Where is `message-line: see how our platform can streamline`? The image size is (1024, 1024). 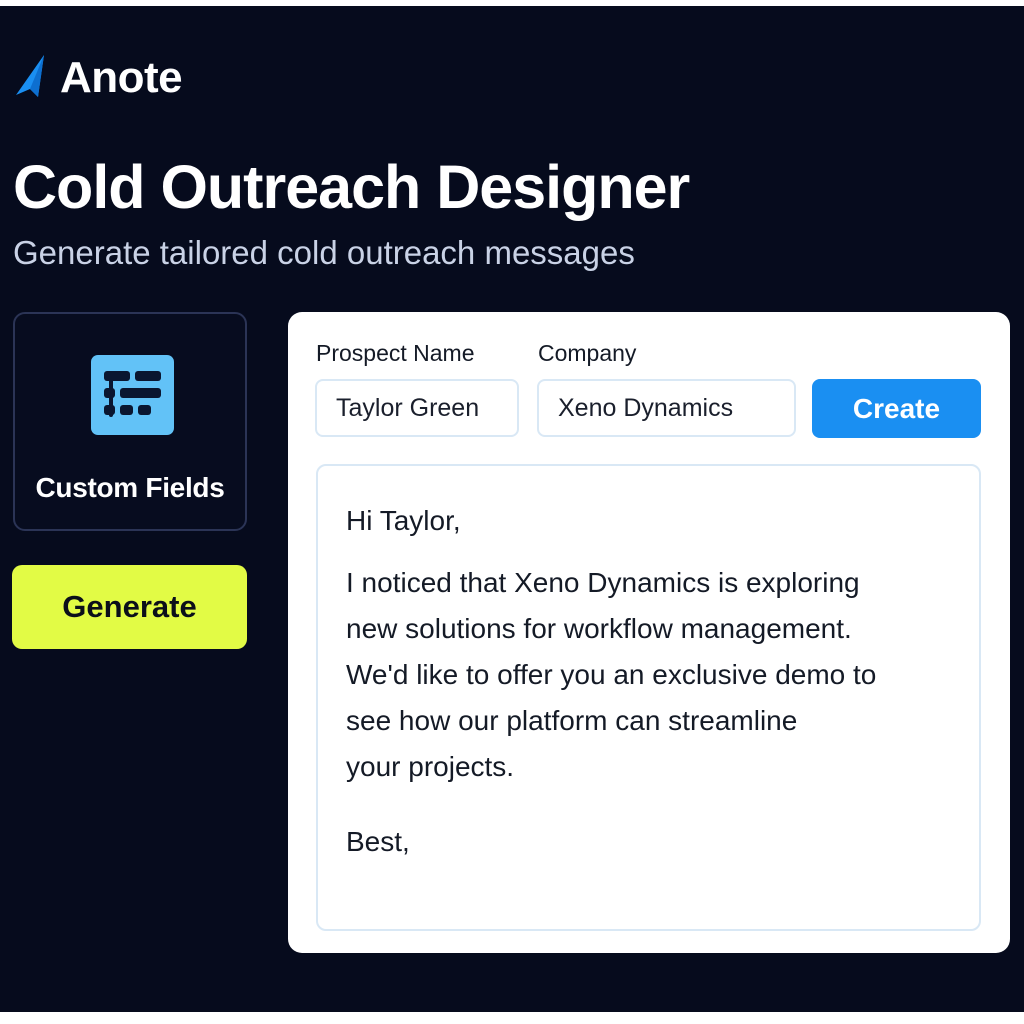 message-line: see how our platform can streamline is located at coordinates (572, 720).